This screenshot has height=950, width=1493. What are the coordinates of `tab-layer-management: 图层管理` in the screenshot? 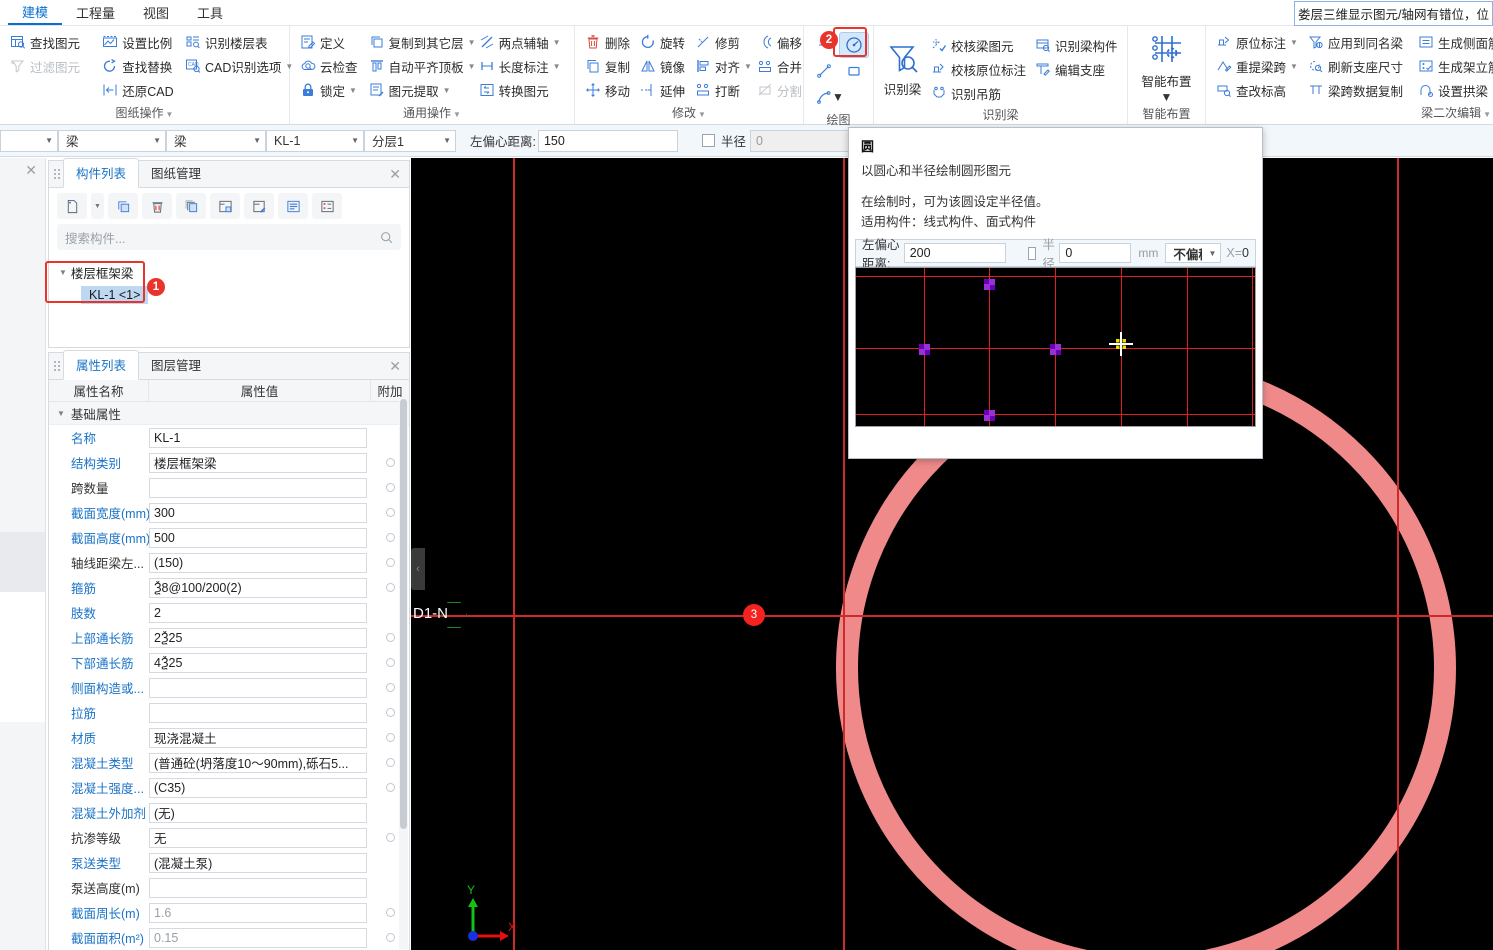 It's located at (176, 365).